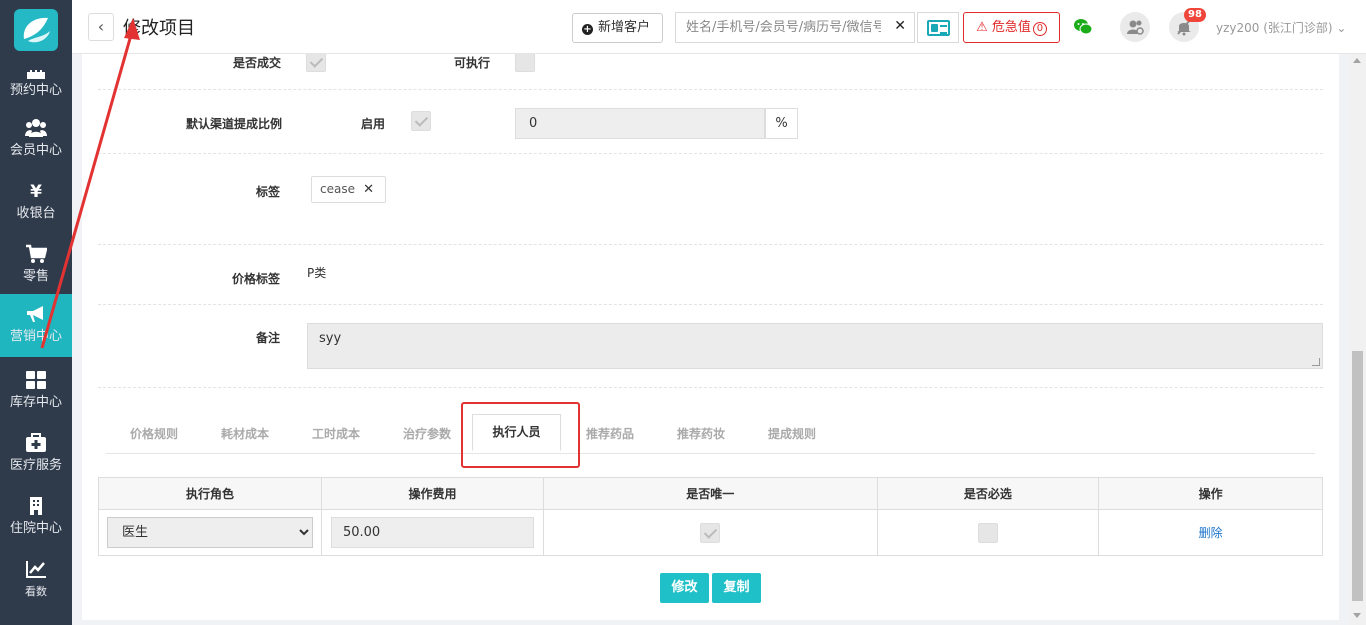 Image resolution: width=1366 pixels, height=625 pixels. What do you see at coordinates (336, 433) in the screenshot?
I see `tab-labor-cost: 工时成本` at bounding box center [336, 433].